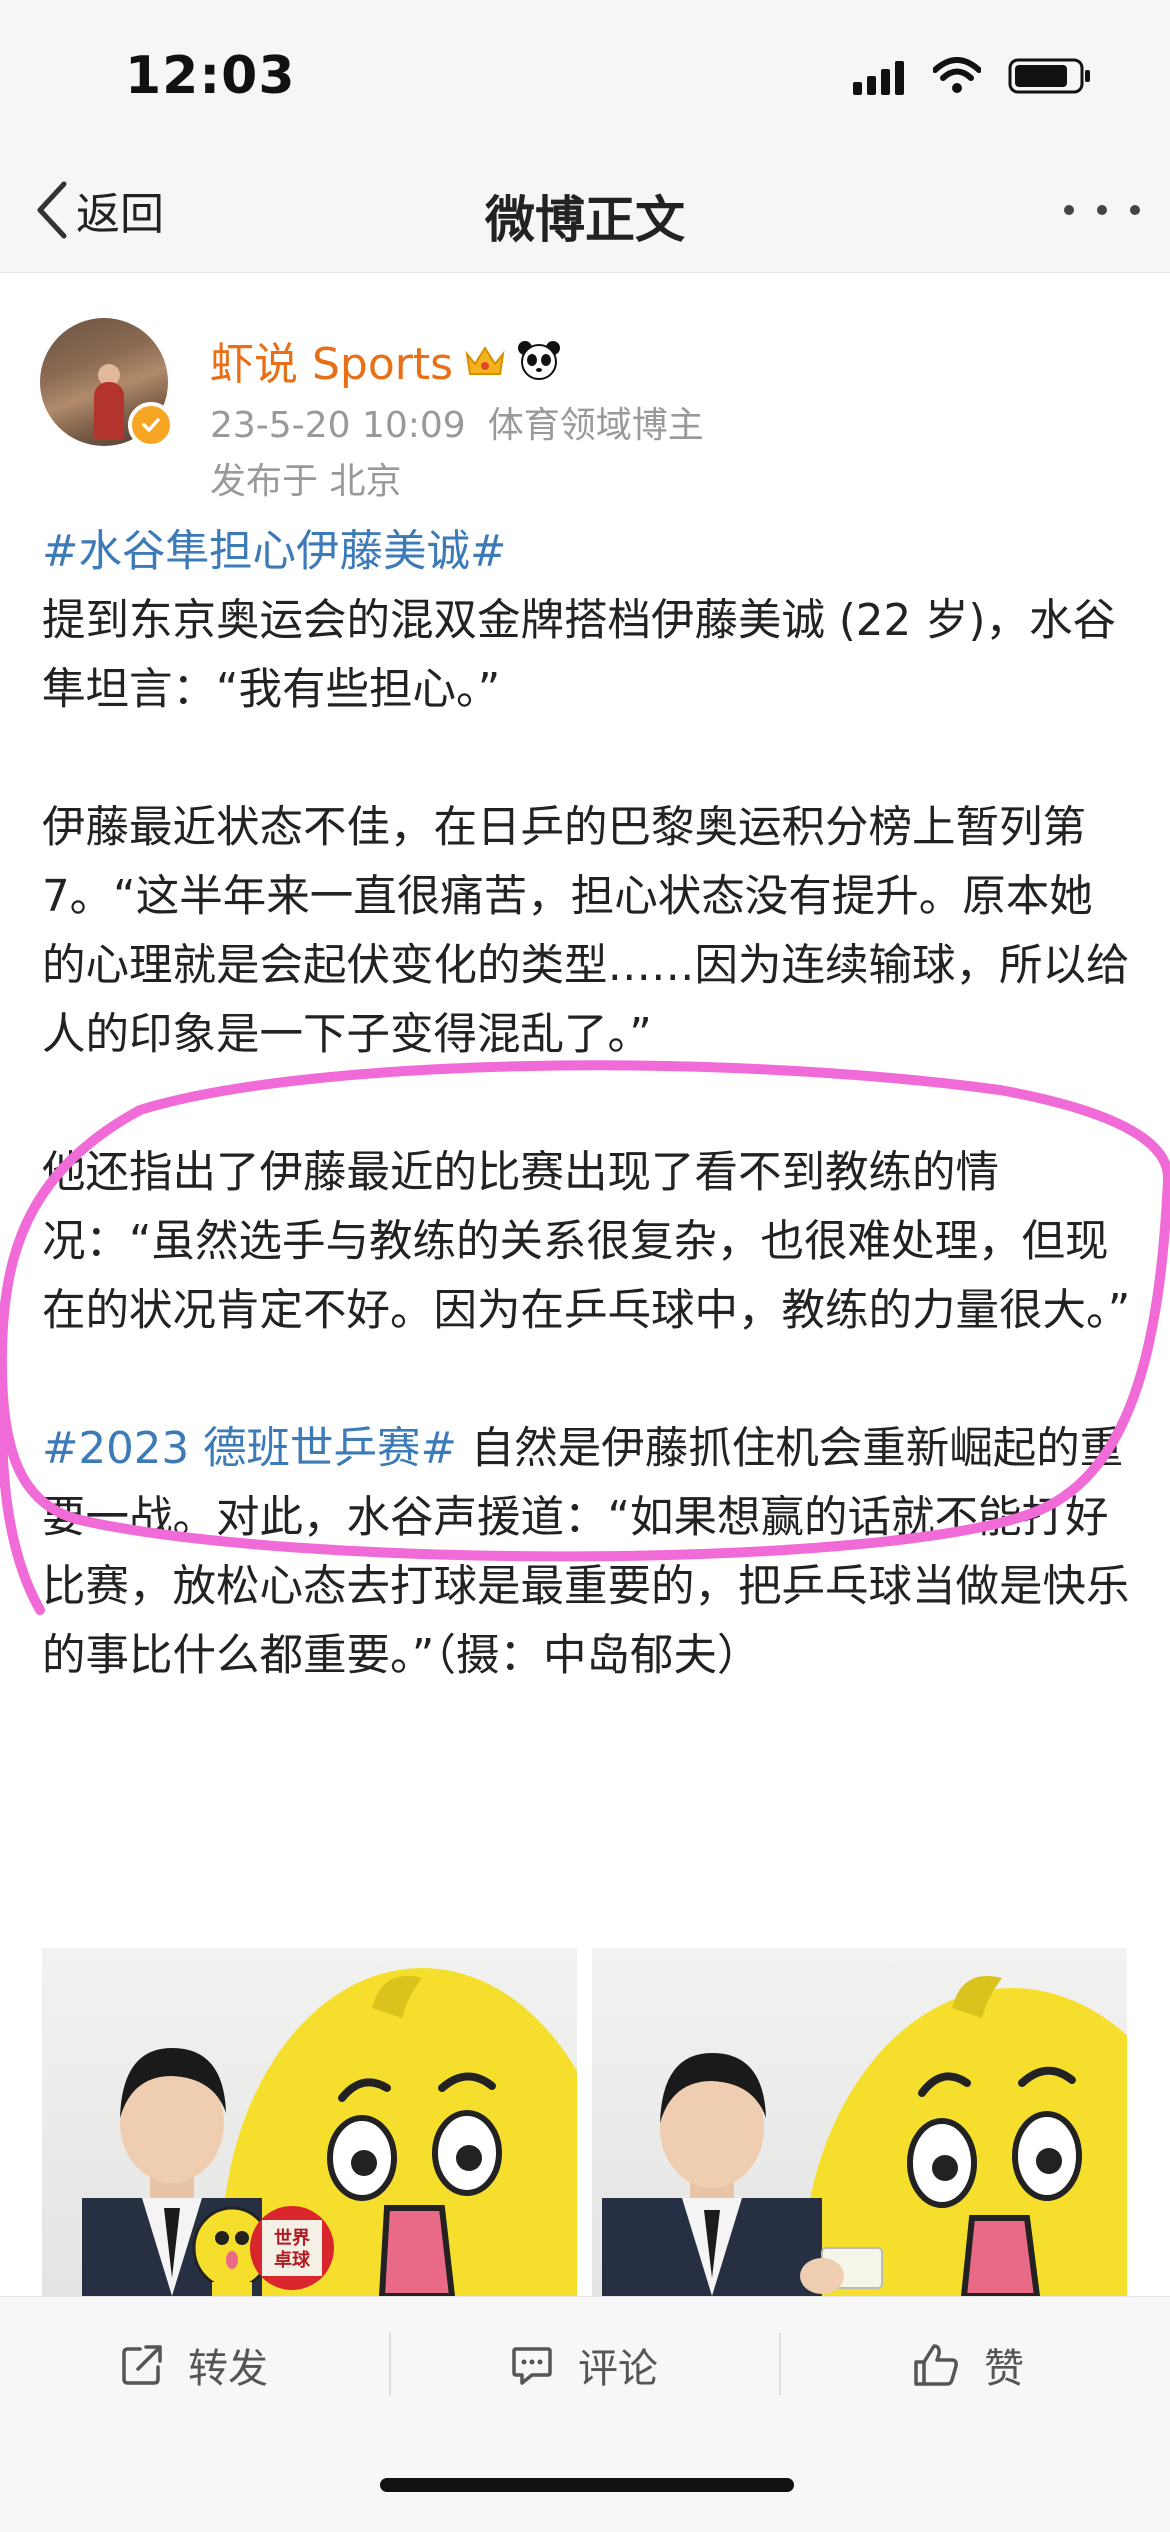  I want to click on like-label: 赞, so click(1004, 2369).